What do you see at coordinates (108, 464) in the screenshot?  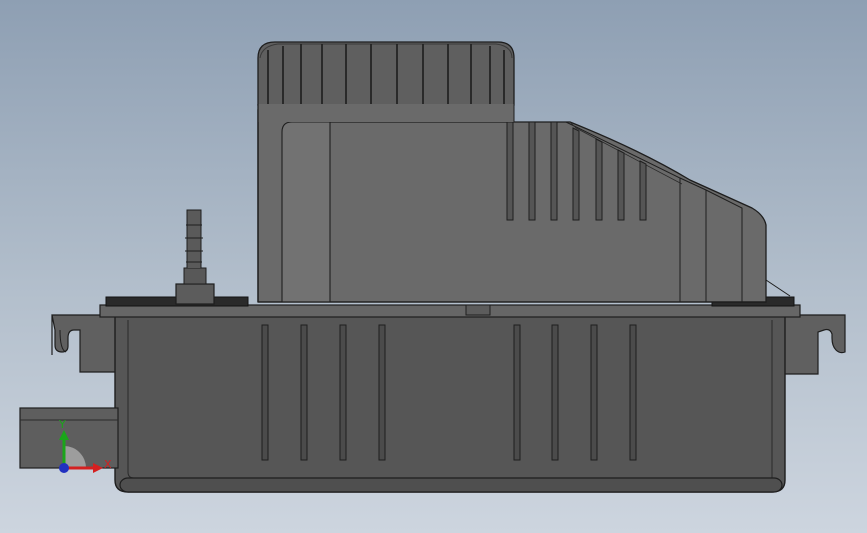 I see `triad-x-label: X` at bounding box center [108, 464].